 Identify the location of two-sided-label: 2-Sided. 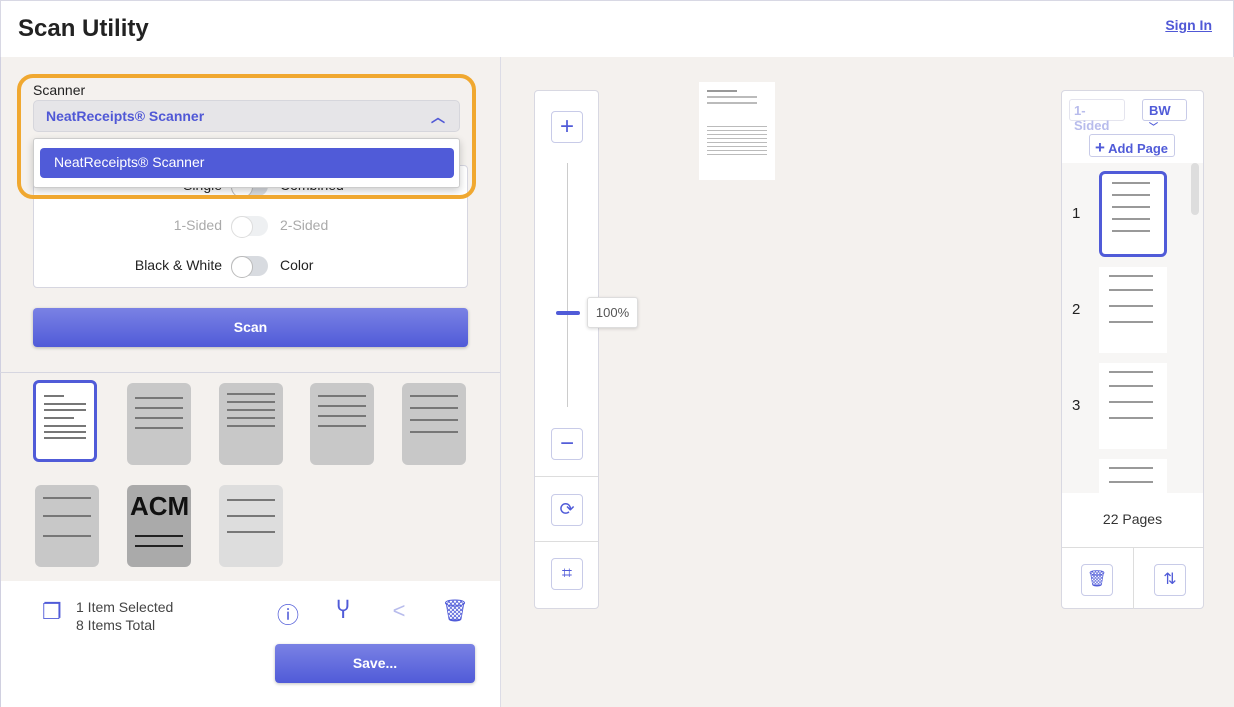
(304, 225).